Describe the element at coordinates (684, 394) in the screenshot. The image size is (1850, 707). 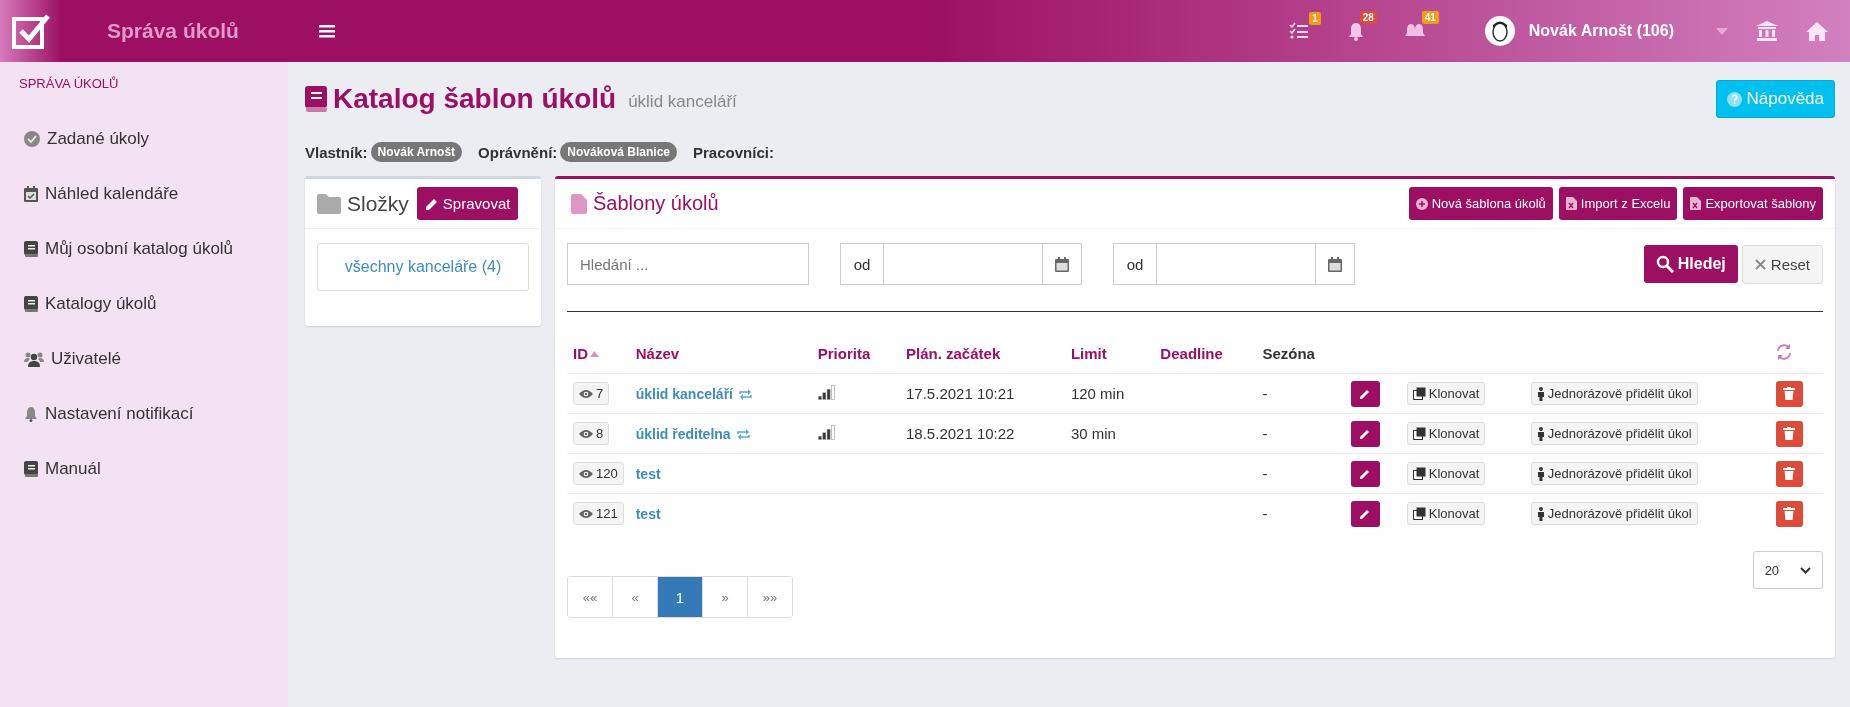
I see `template-link: úklid kanceláří` at that location.